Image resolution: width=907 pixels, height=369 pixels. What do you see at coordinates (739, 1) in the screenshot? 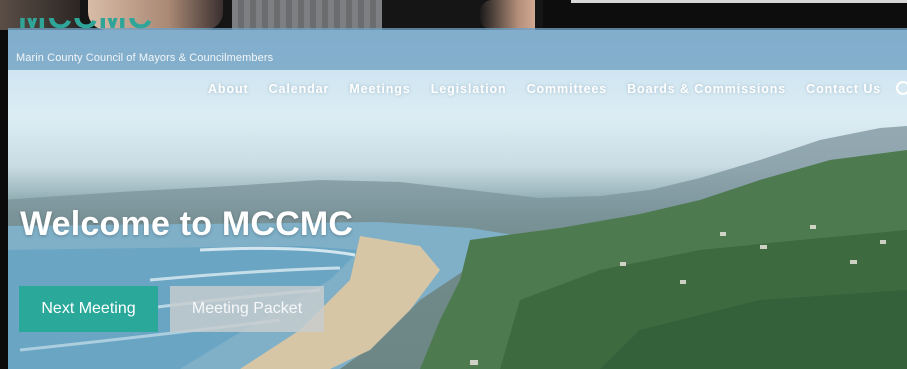
I see `topbar-shine` at bounding box center [739, 1].